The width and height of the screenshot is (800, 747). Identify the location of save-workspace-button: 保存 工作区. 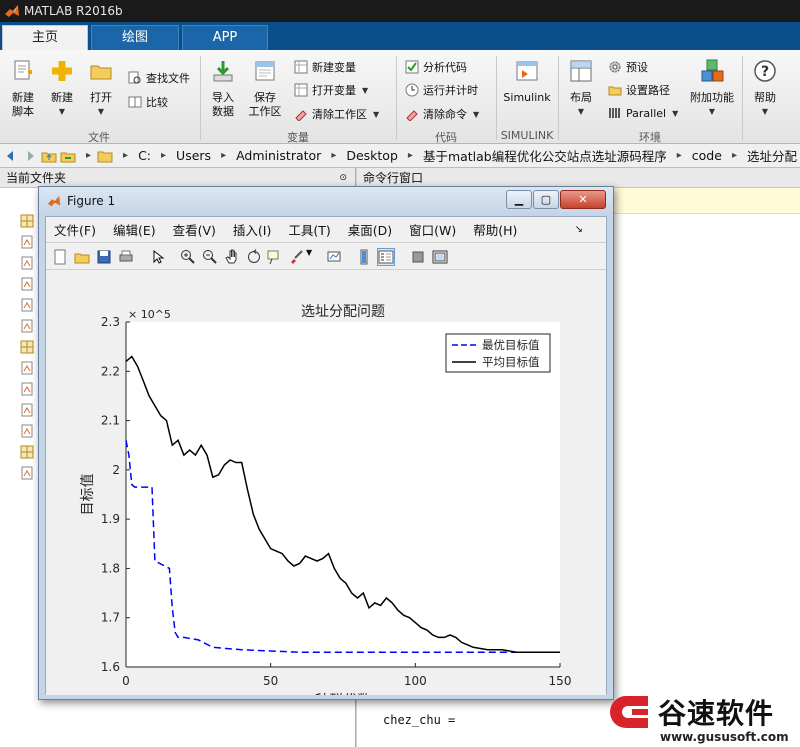
(265, 88).